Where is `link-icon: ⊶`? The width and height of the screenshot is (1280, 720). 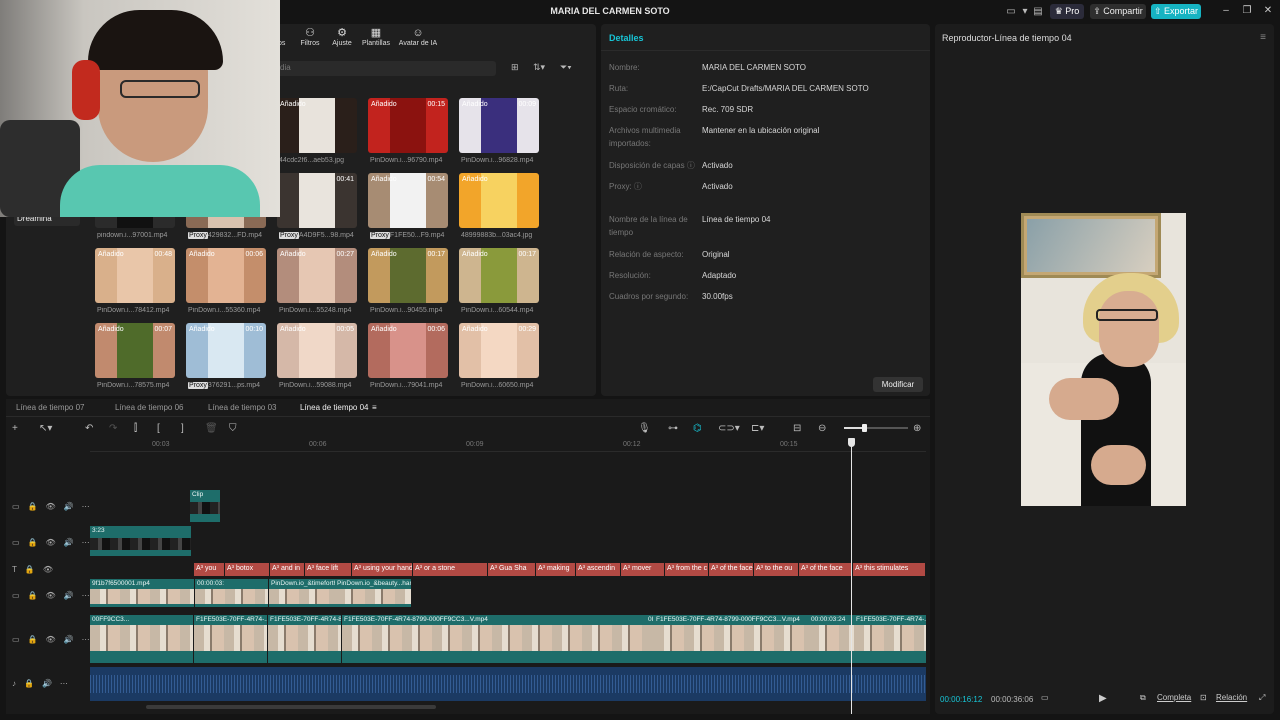
link-icon: ⊶ is located at coordinates (673, 428).